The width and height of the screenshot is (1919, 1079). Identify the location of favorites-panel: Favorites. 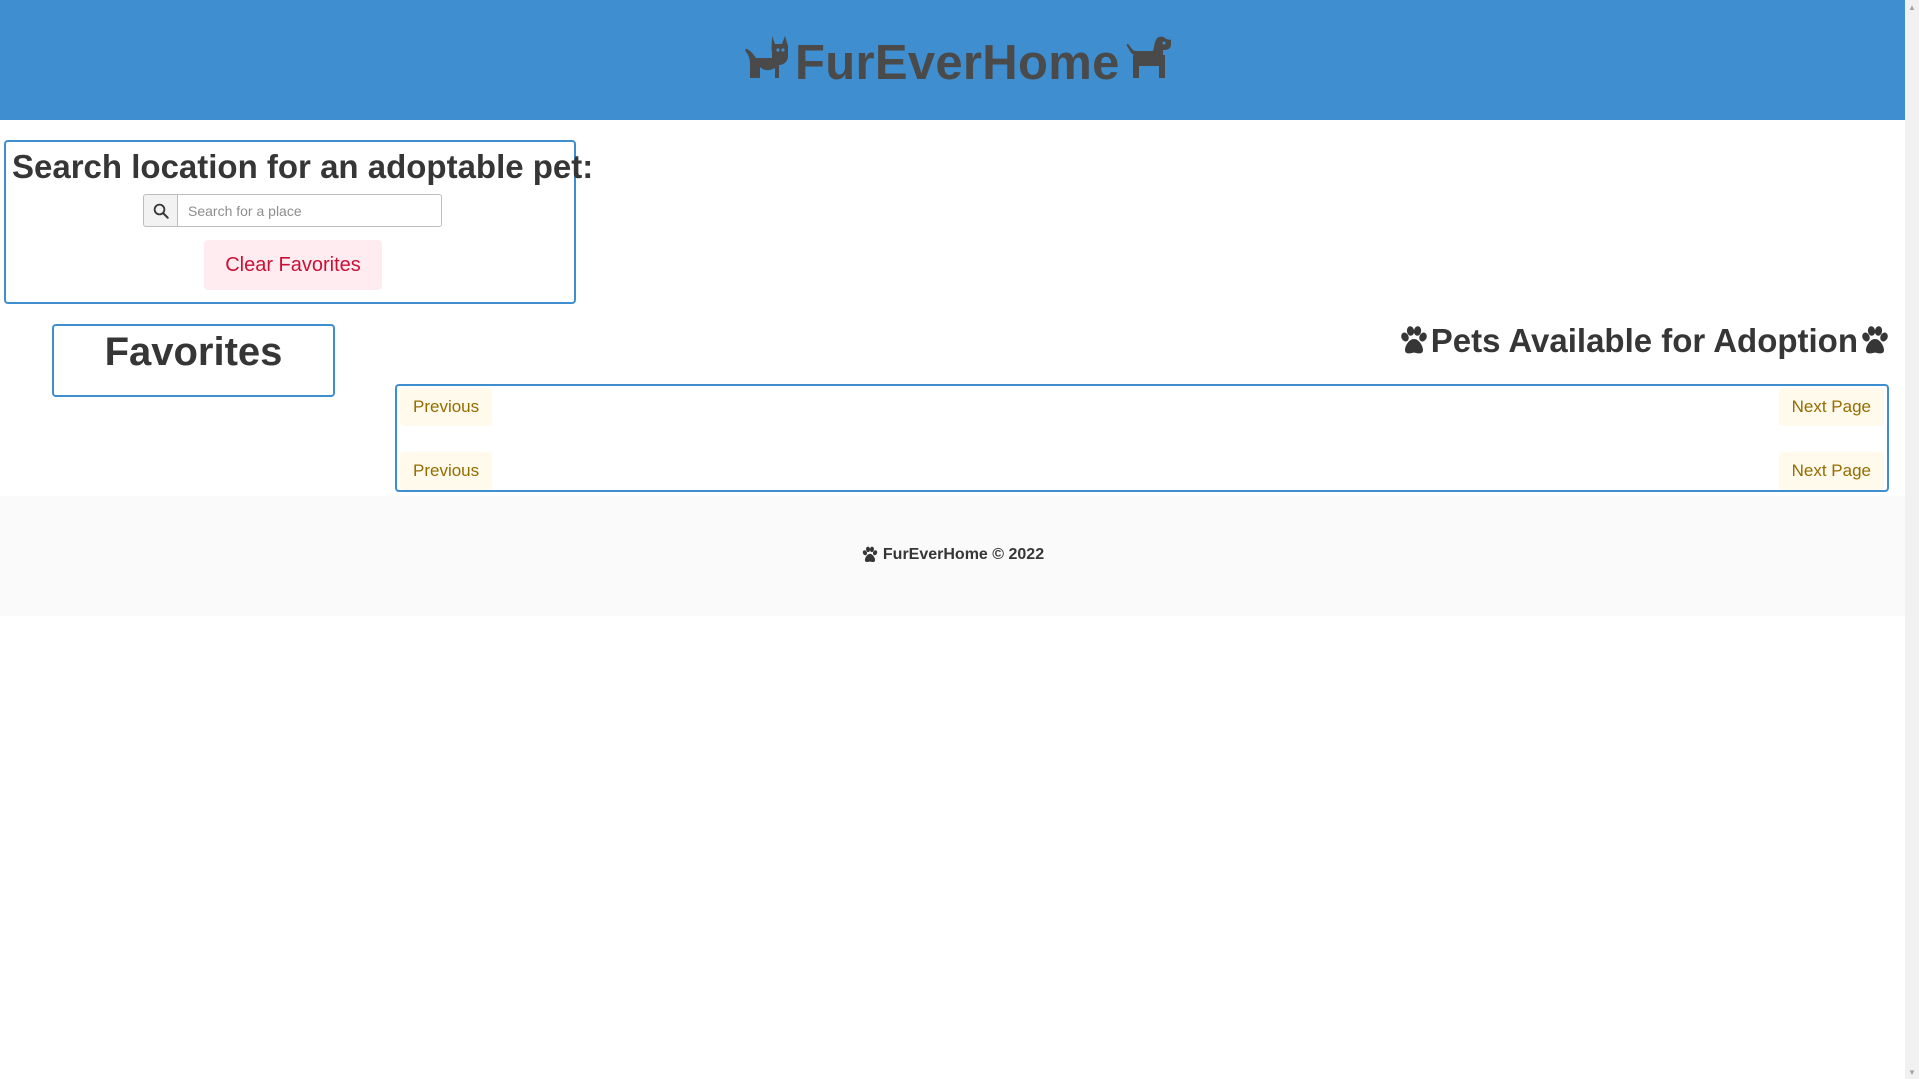
(193, 360).